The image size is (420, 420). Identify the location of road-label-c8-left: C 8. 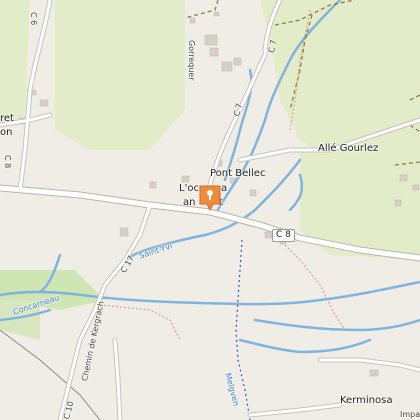
(7, 162).